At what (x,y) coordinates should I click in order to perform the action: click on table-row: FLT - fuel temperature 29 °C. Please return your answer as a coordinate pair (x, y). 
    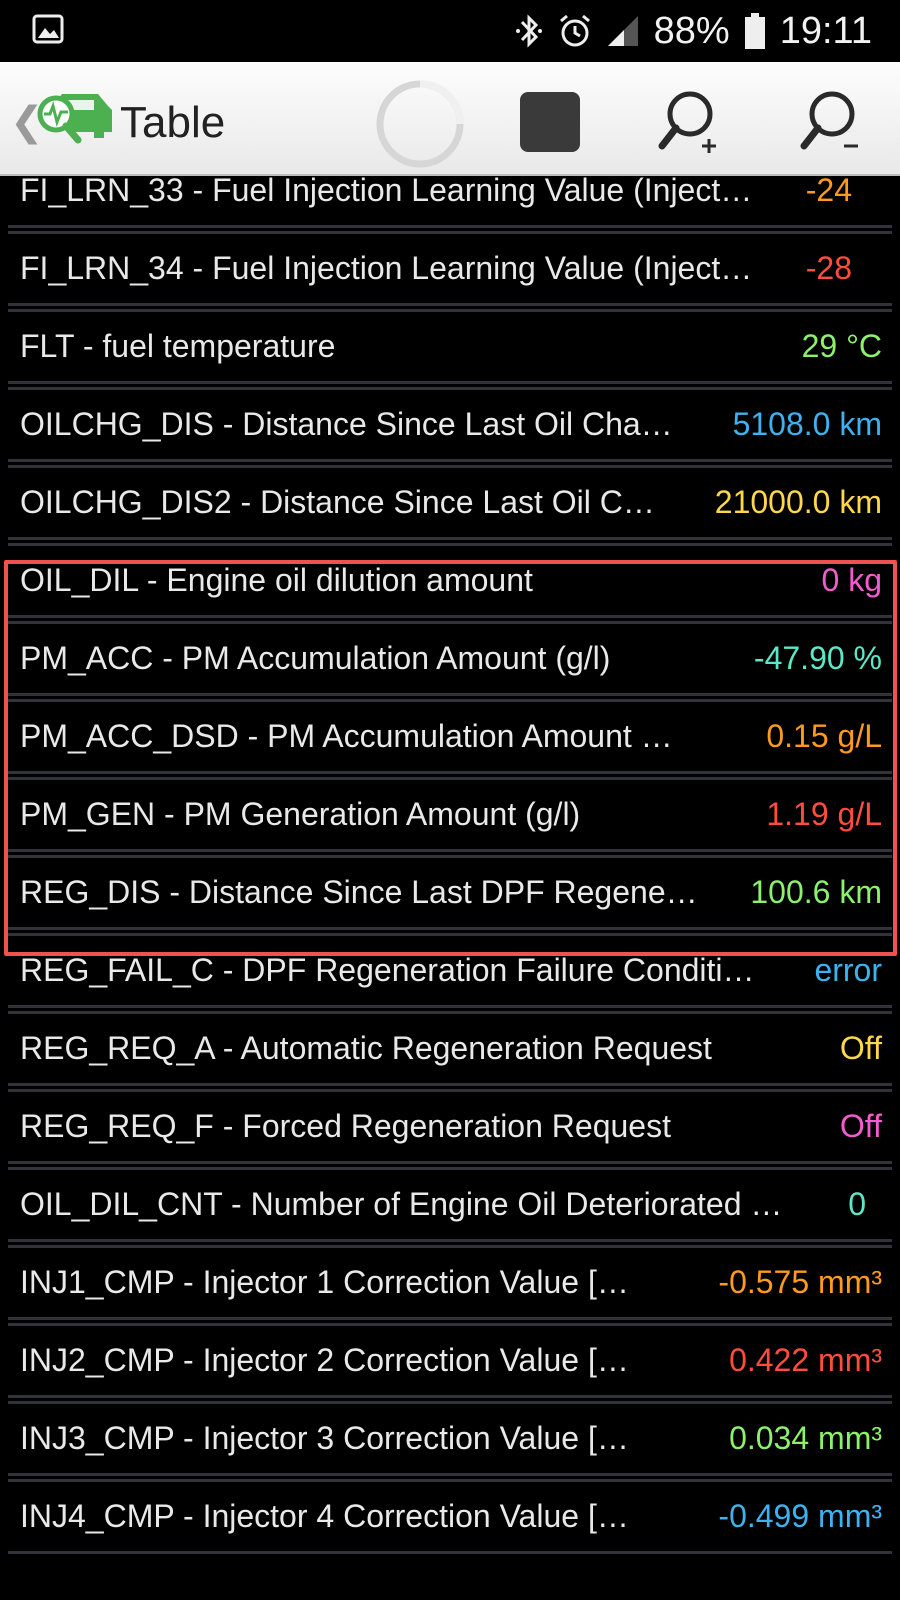
    Looking at the image, I should click on (450, 346).